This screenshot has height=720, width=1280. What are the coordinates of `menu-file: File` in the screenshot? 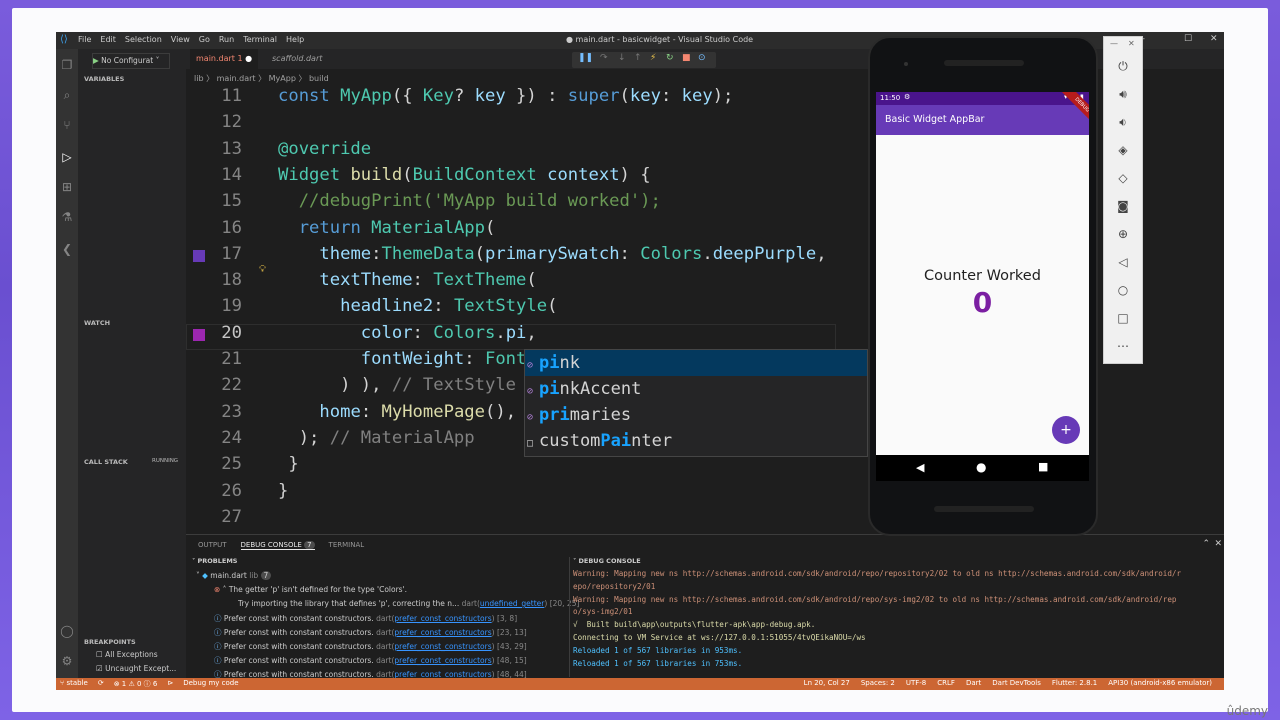 It's located at (84, 39).